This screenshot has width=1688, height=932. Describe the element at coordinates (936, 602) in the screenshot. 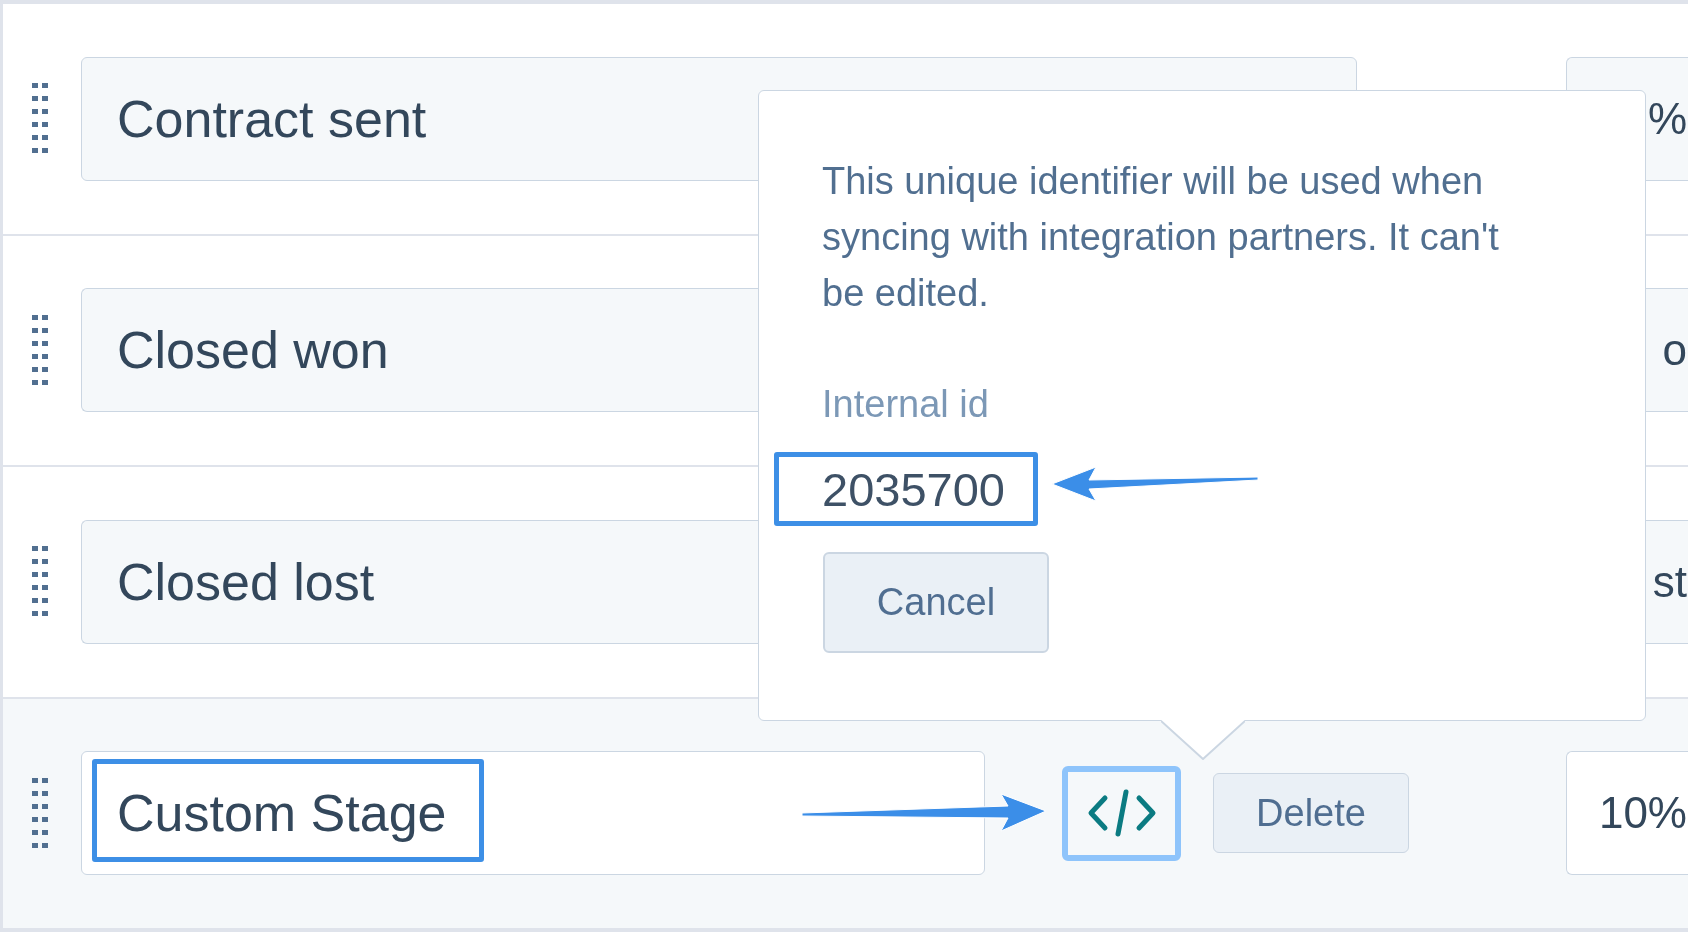

I see `cancel-button: Cancel` at that location.